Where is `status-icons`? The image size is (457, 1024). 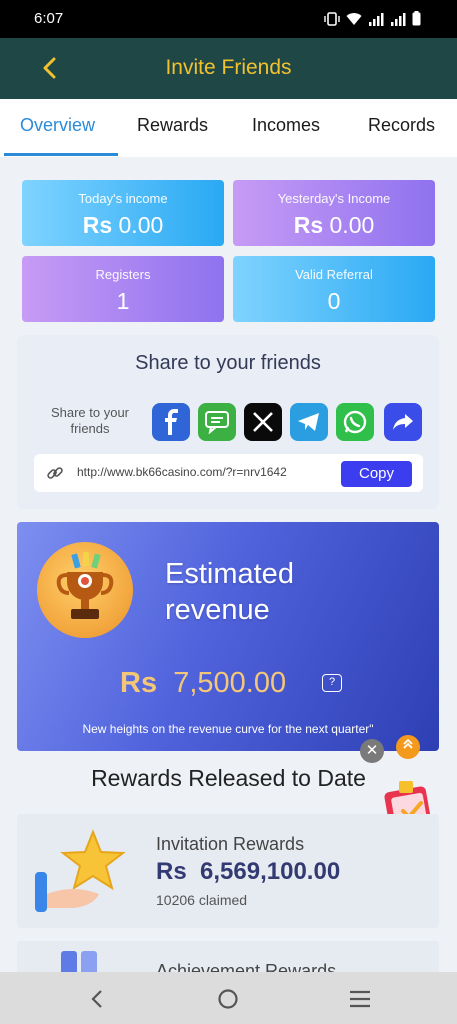 status-icons is located at coordinates (372, 21).